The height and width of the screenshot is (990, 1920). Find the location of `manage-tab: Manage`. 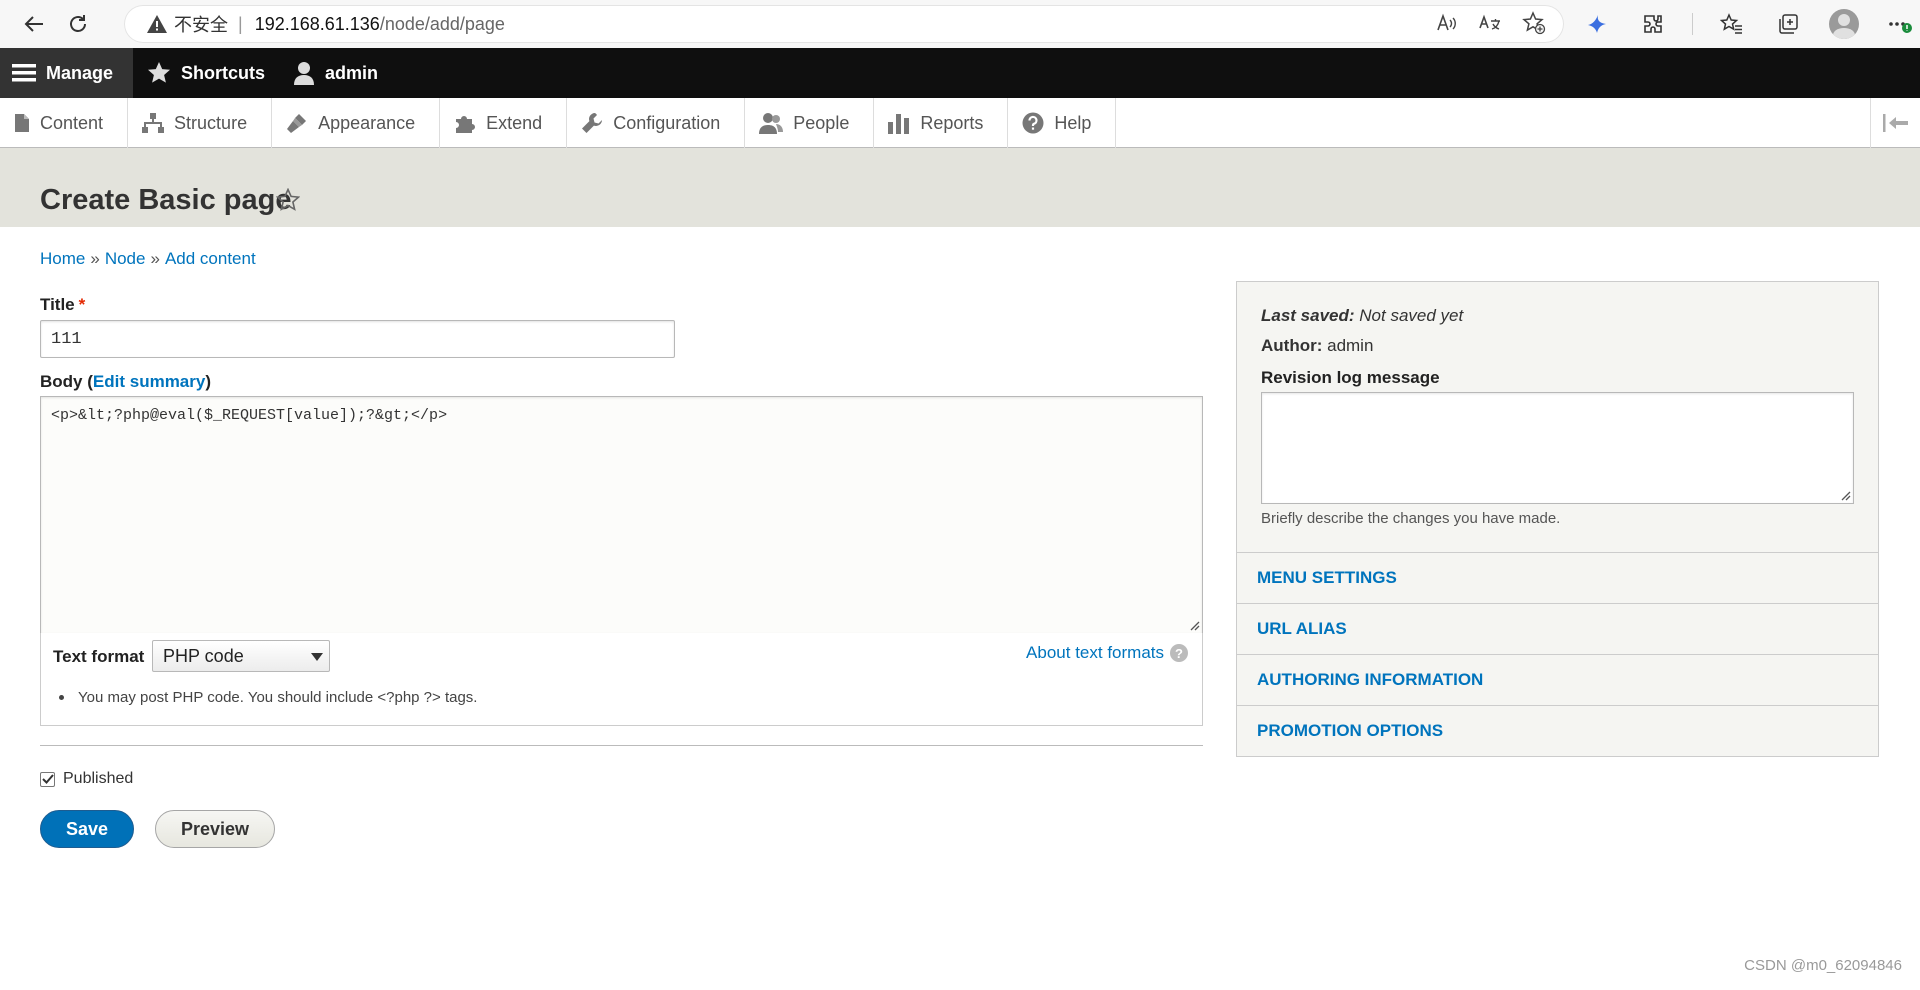

manage-tab: Manage is located at coordinates (67, 73).